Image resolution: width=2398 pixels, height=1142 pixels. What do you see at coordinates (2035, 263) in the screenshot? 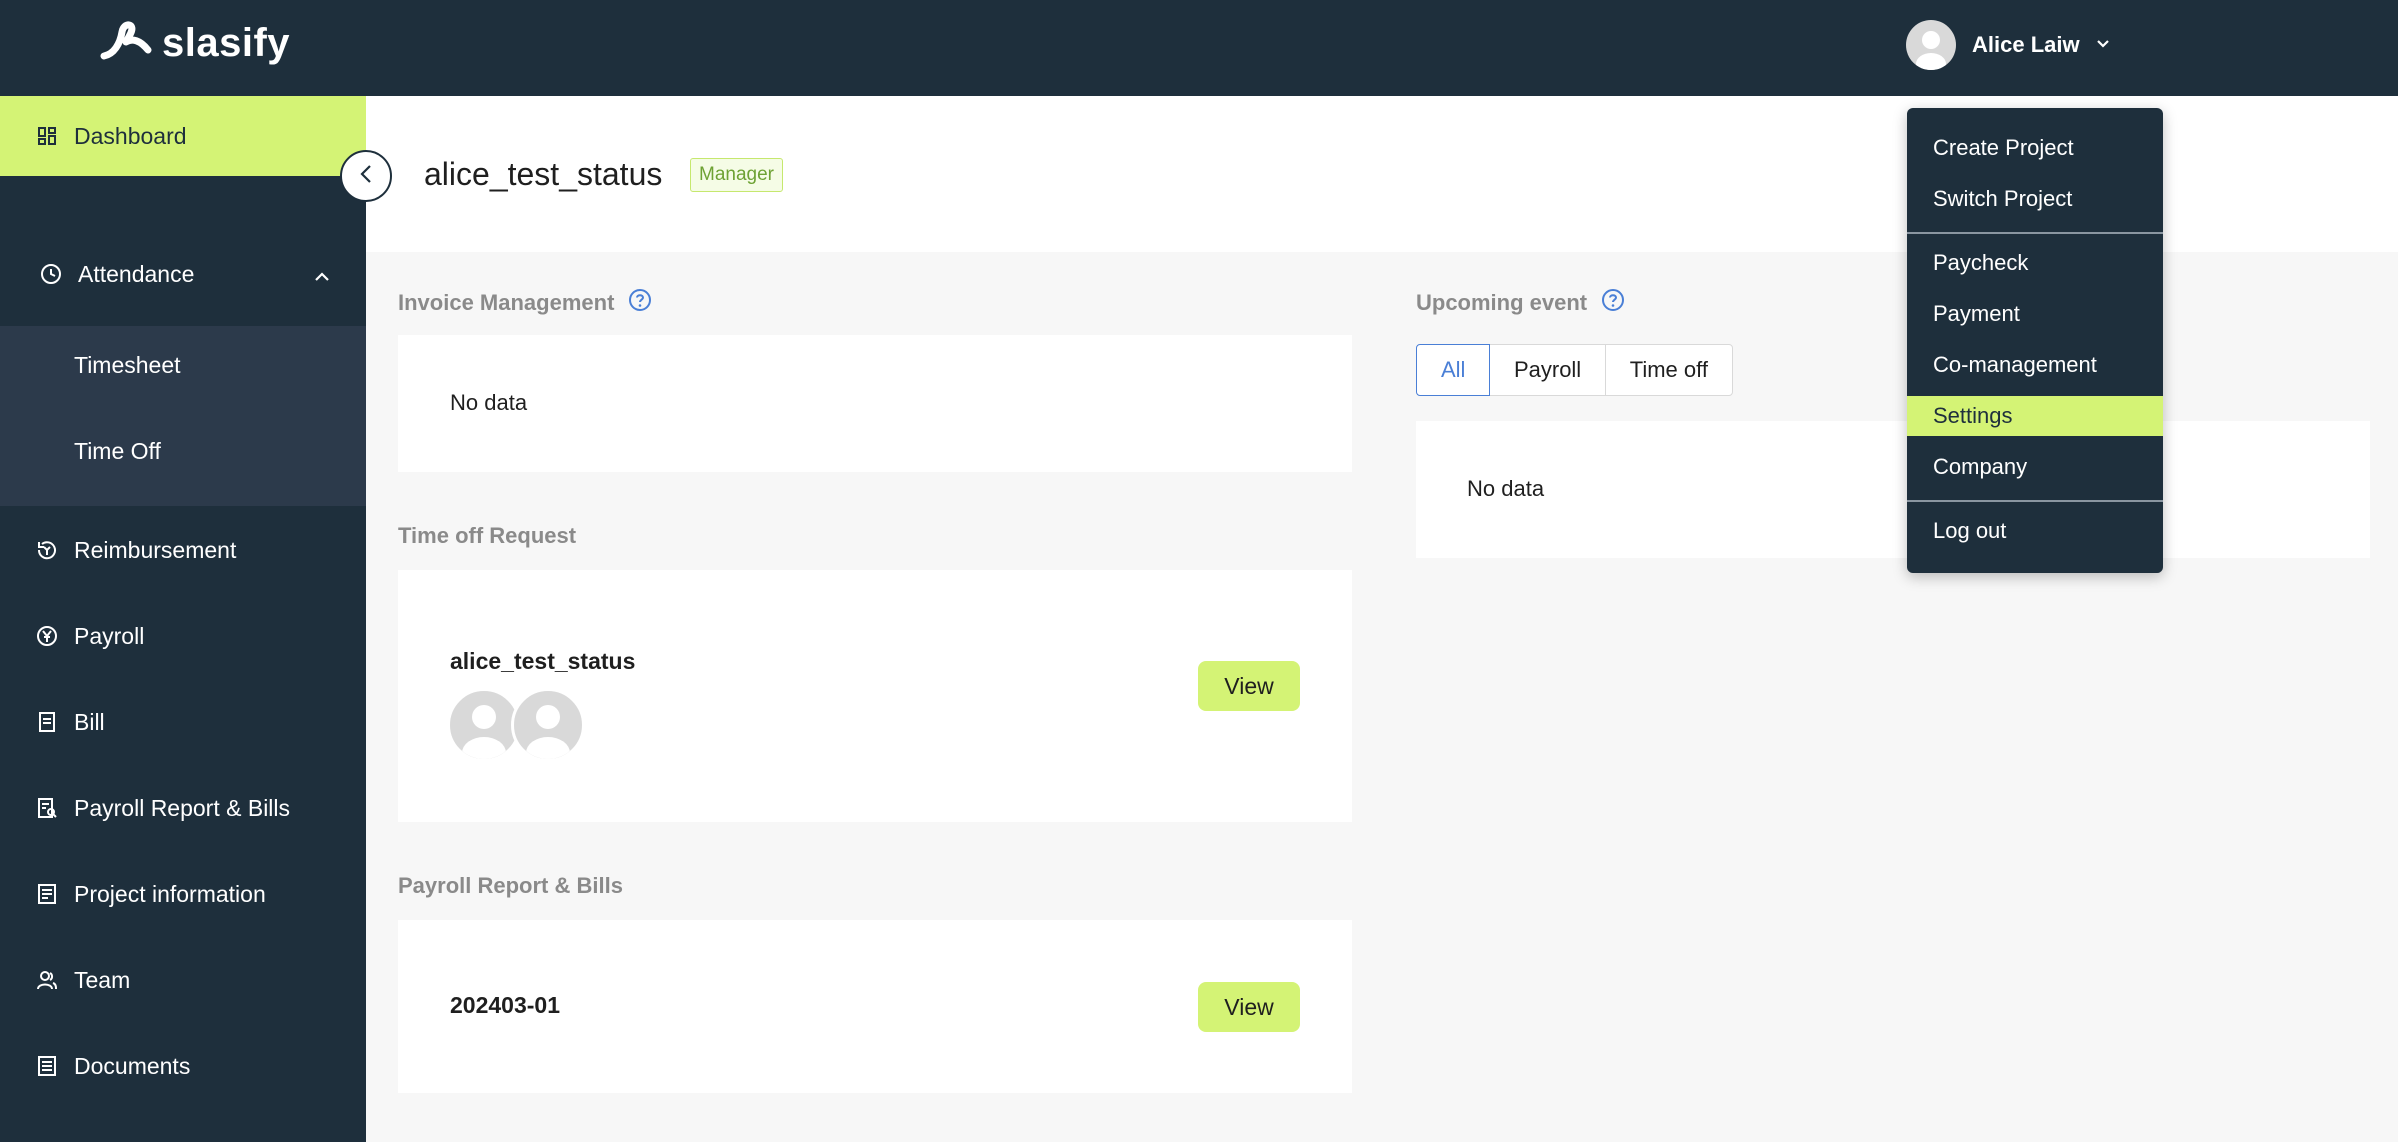
I see `menu-item-paycheck: Paycheck` at bounding box center [2035, 263].